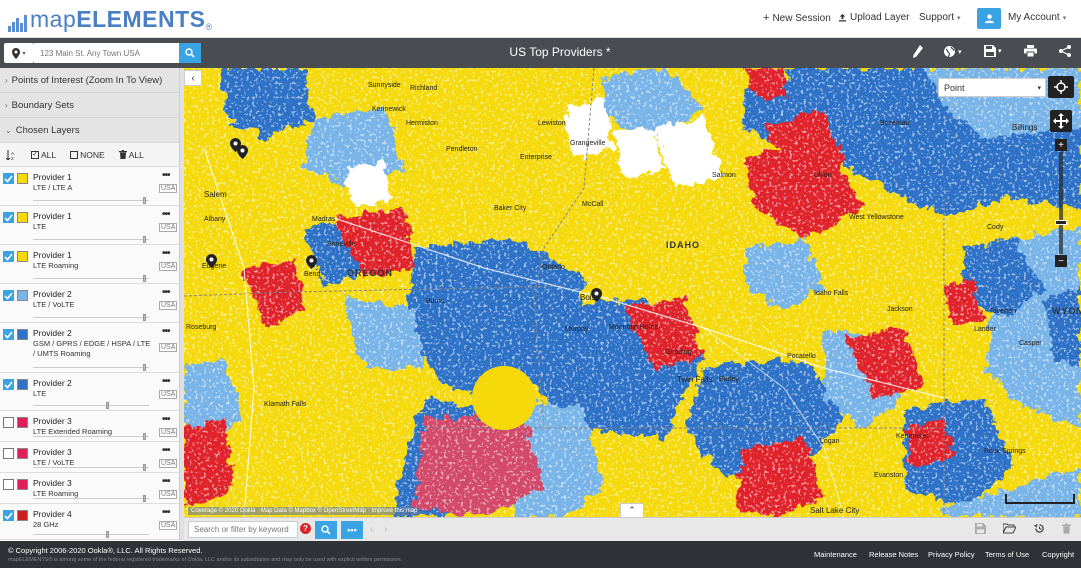 The height and width of the screenshot is (568, 1081). What do you see at coordinates (873, 17) in the screenshot?
I see `upload-layer-button: Upload Layer` at bounding box center [873, 17].